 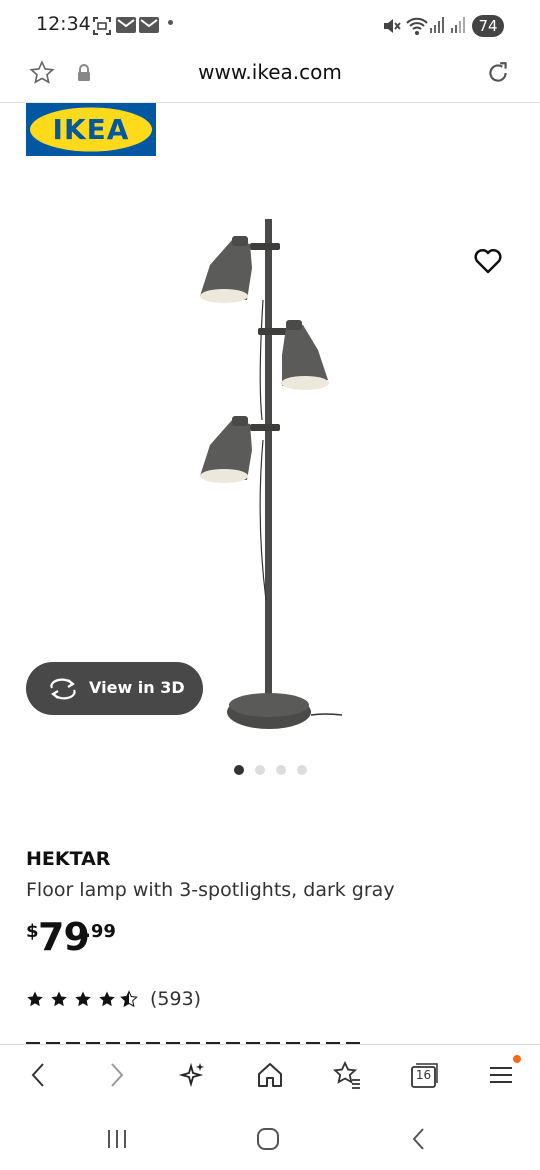 I want to click on ikea-logo-text: IKEA, so click(x=91, y=129).